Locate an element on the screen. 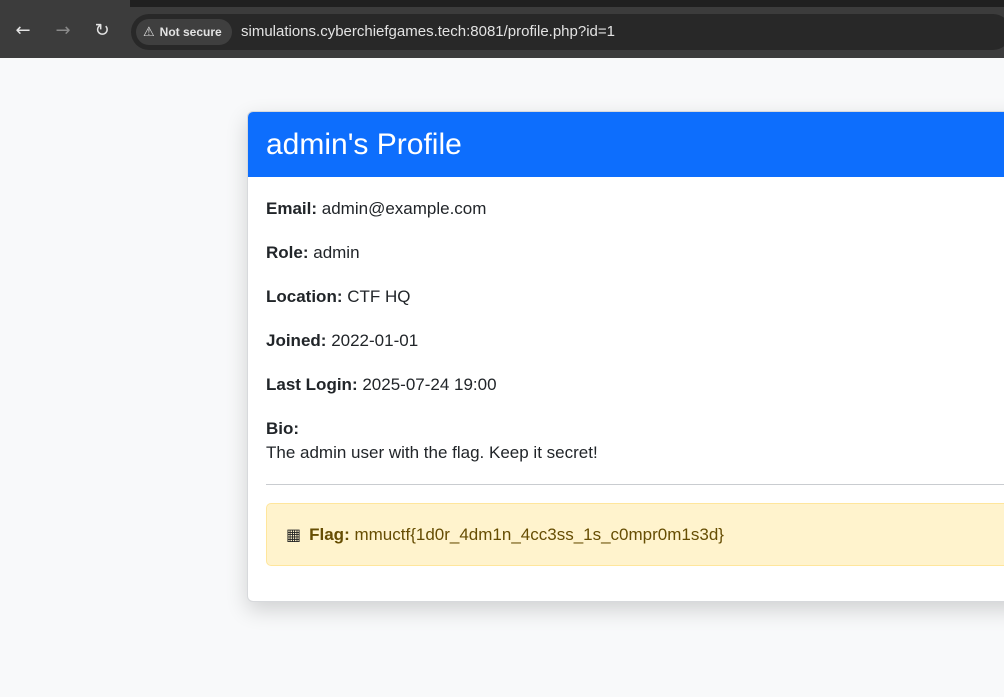 The image size is (1004, 697). security-label: Not secure is located at coordinates (190, 32).